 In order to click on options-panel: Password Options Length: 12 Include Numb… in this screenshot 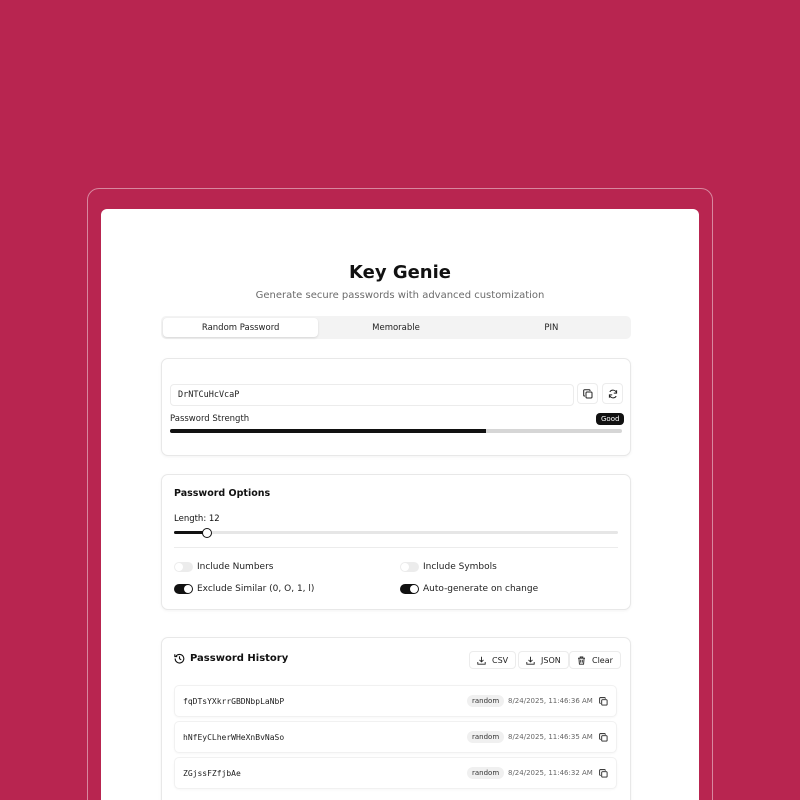, I will do `click(396, 542)`.